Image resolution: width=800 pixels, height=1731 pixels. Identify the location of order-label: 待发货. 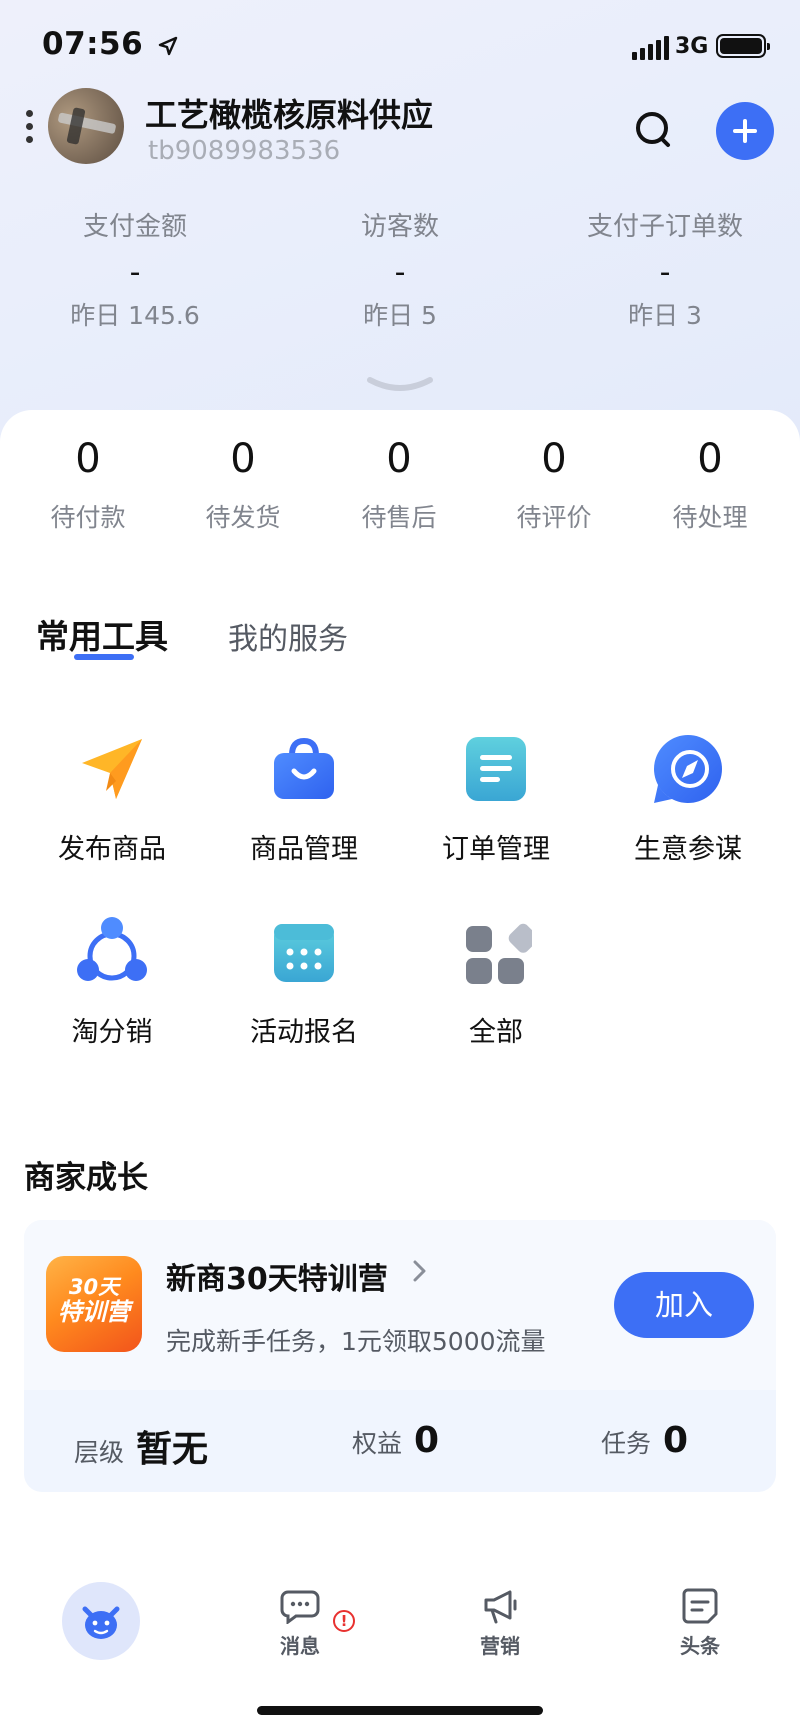
(243, 517).